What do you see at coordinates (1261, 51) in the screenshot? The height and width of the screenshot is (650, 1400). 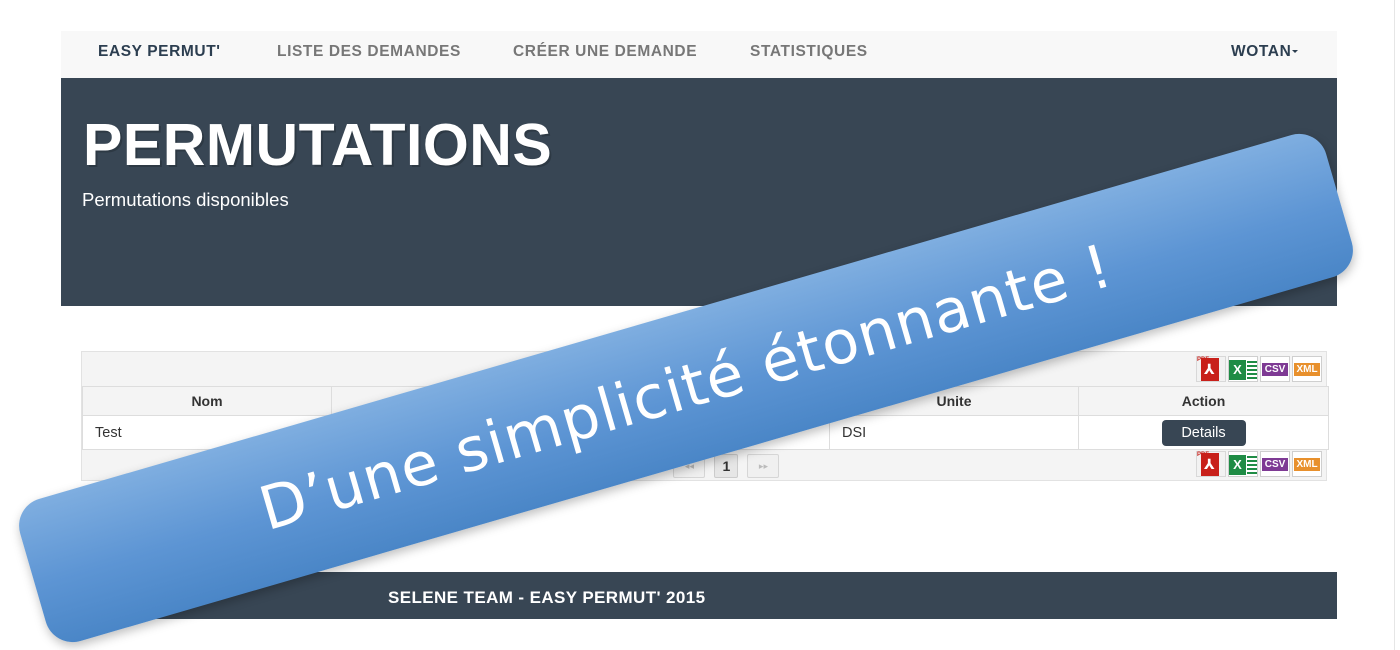 I see `user-name: WOTAN` at bounding box center [1261, 51].